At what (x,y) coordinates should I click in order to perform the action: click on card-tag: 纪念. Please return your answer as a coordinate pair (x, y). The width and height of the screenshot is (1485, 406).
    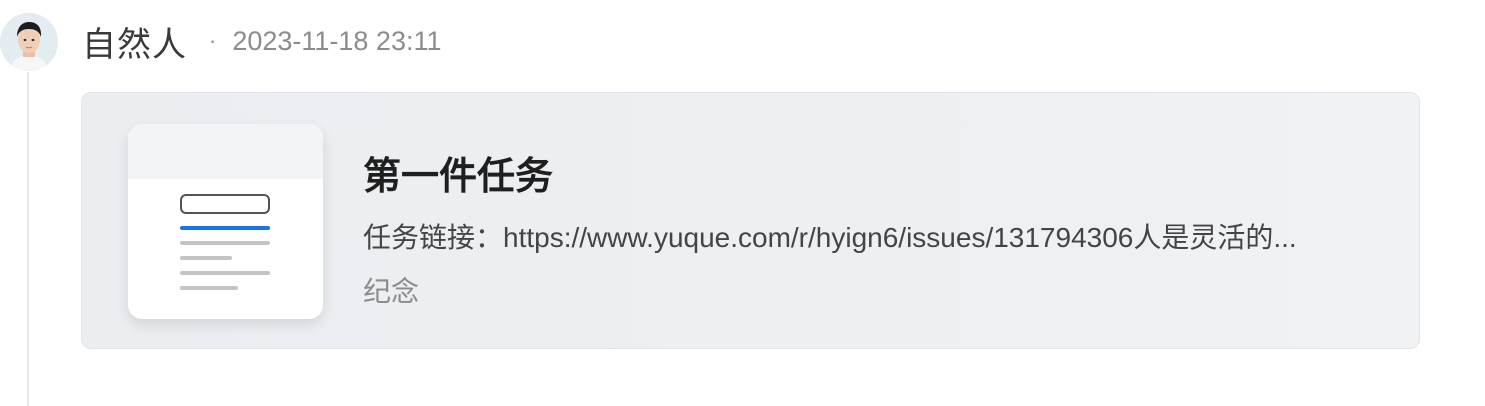
    Looking at the image, I should click on (391, 291).